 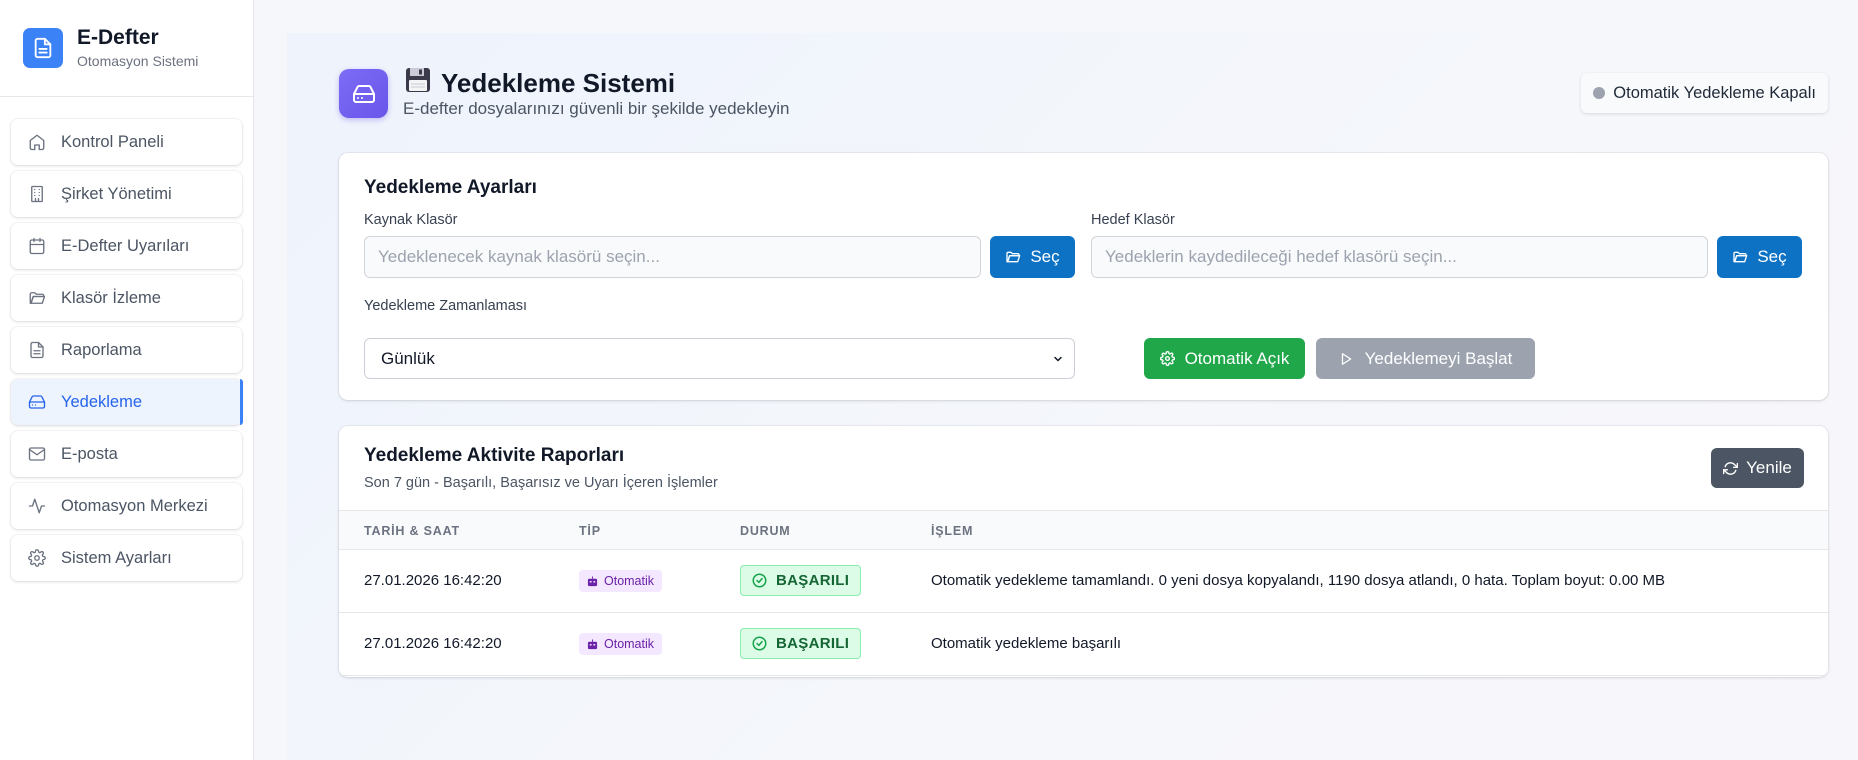 I want to click on target-select-label: Seç, so click(x=1772, y=256).